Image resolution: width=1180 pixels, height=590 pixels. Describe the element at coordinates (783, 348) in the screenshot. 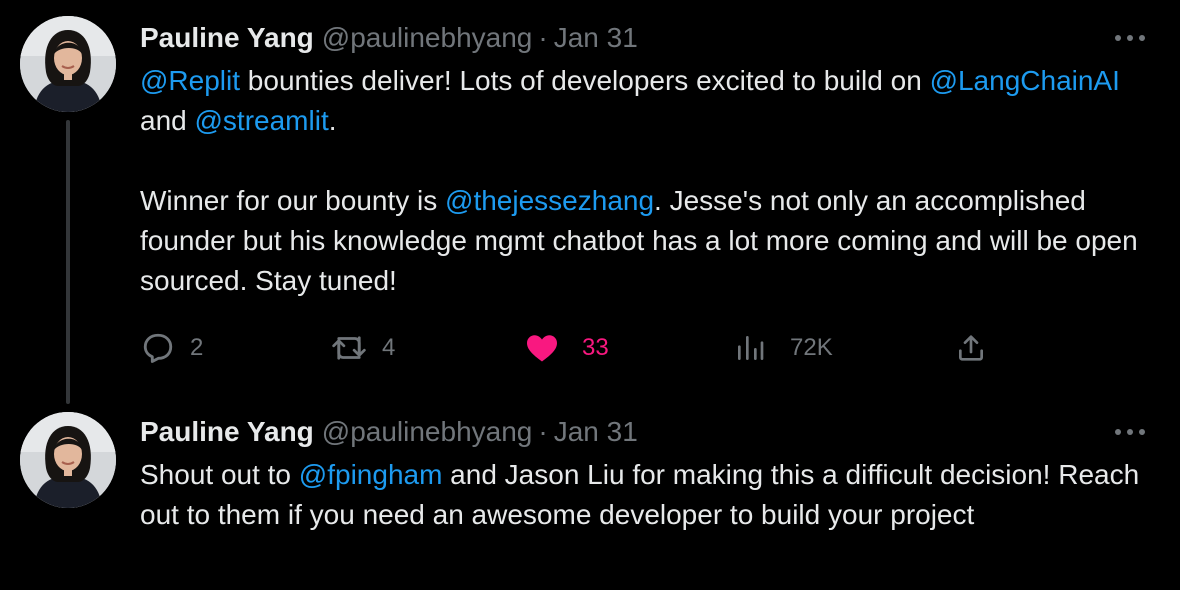

I see `views-button: 72K` at that location.